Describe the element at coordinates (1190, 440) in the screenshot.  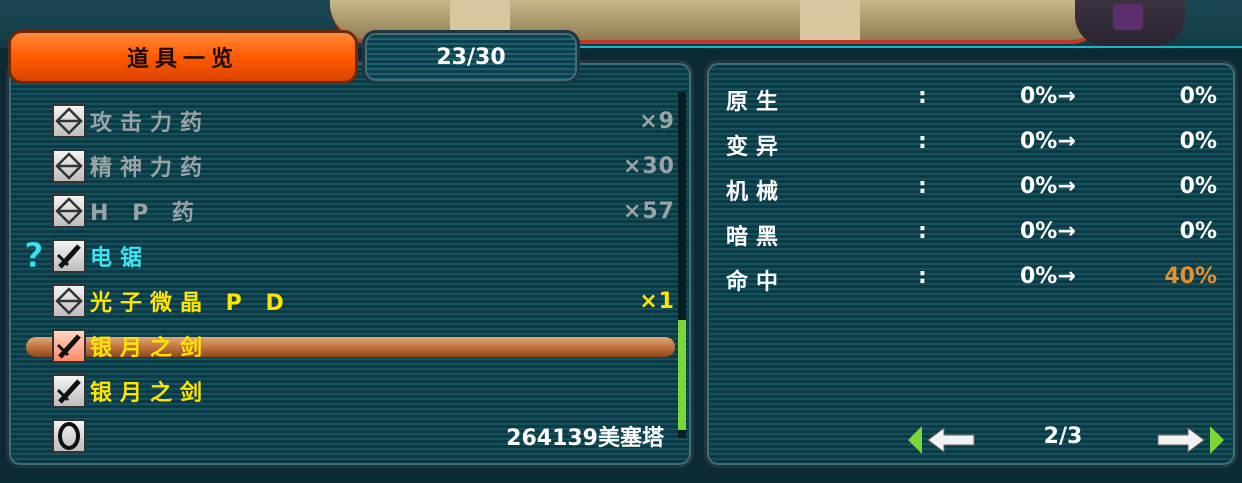
I see `next-page-icon` at that location.